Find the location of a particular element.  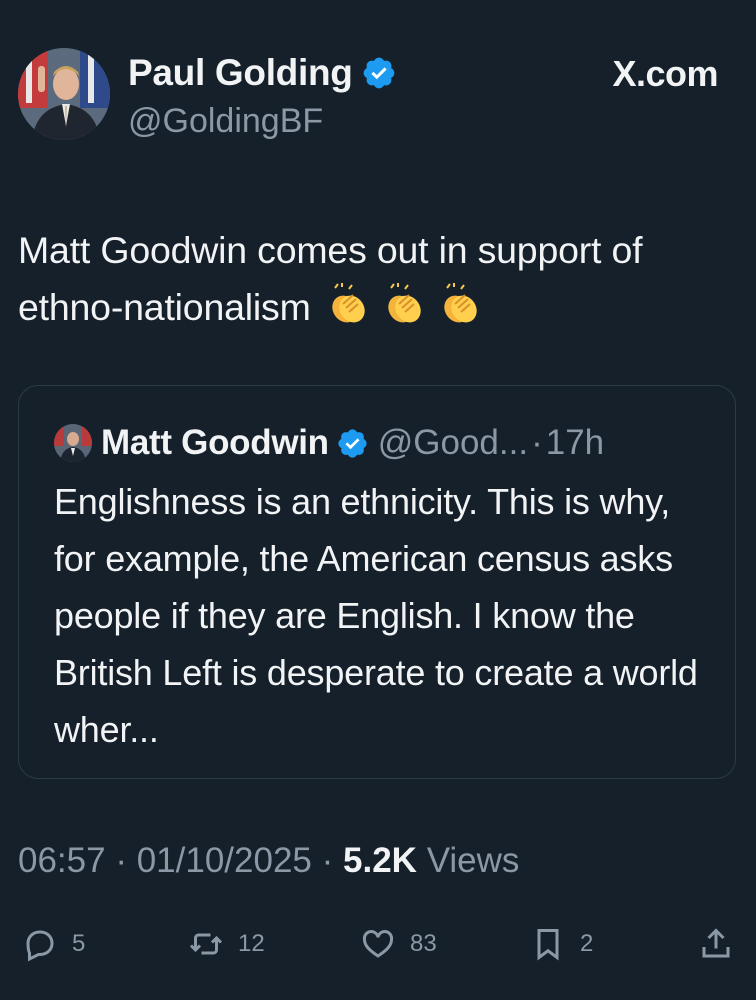

author-avatar is located at coordinates (64, 94).